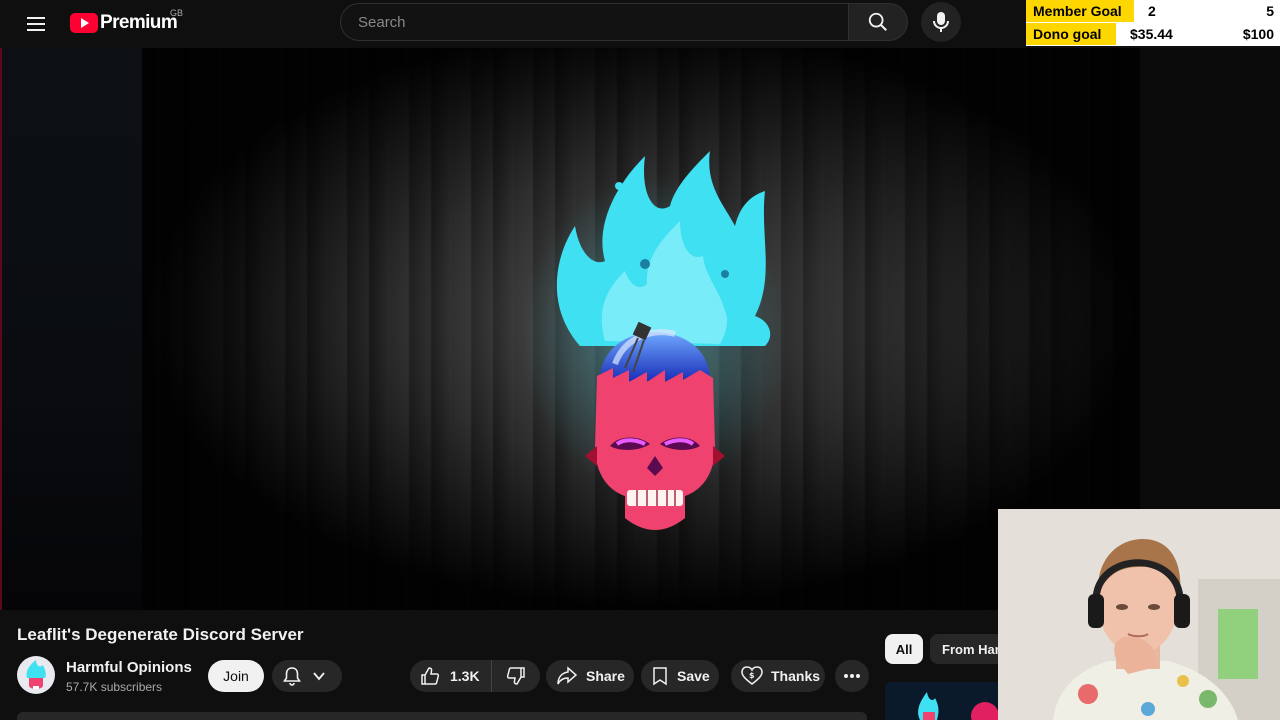  Describe the element at coordinates (307, 676) in the screenshot. I see `notification-button` at that location.